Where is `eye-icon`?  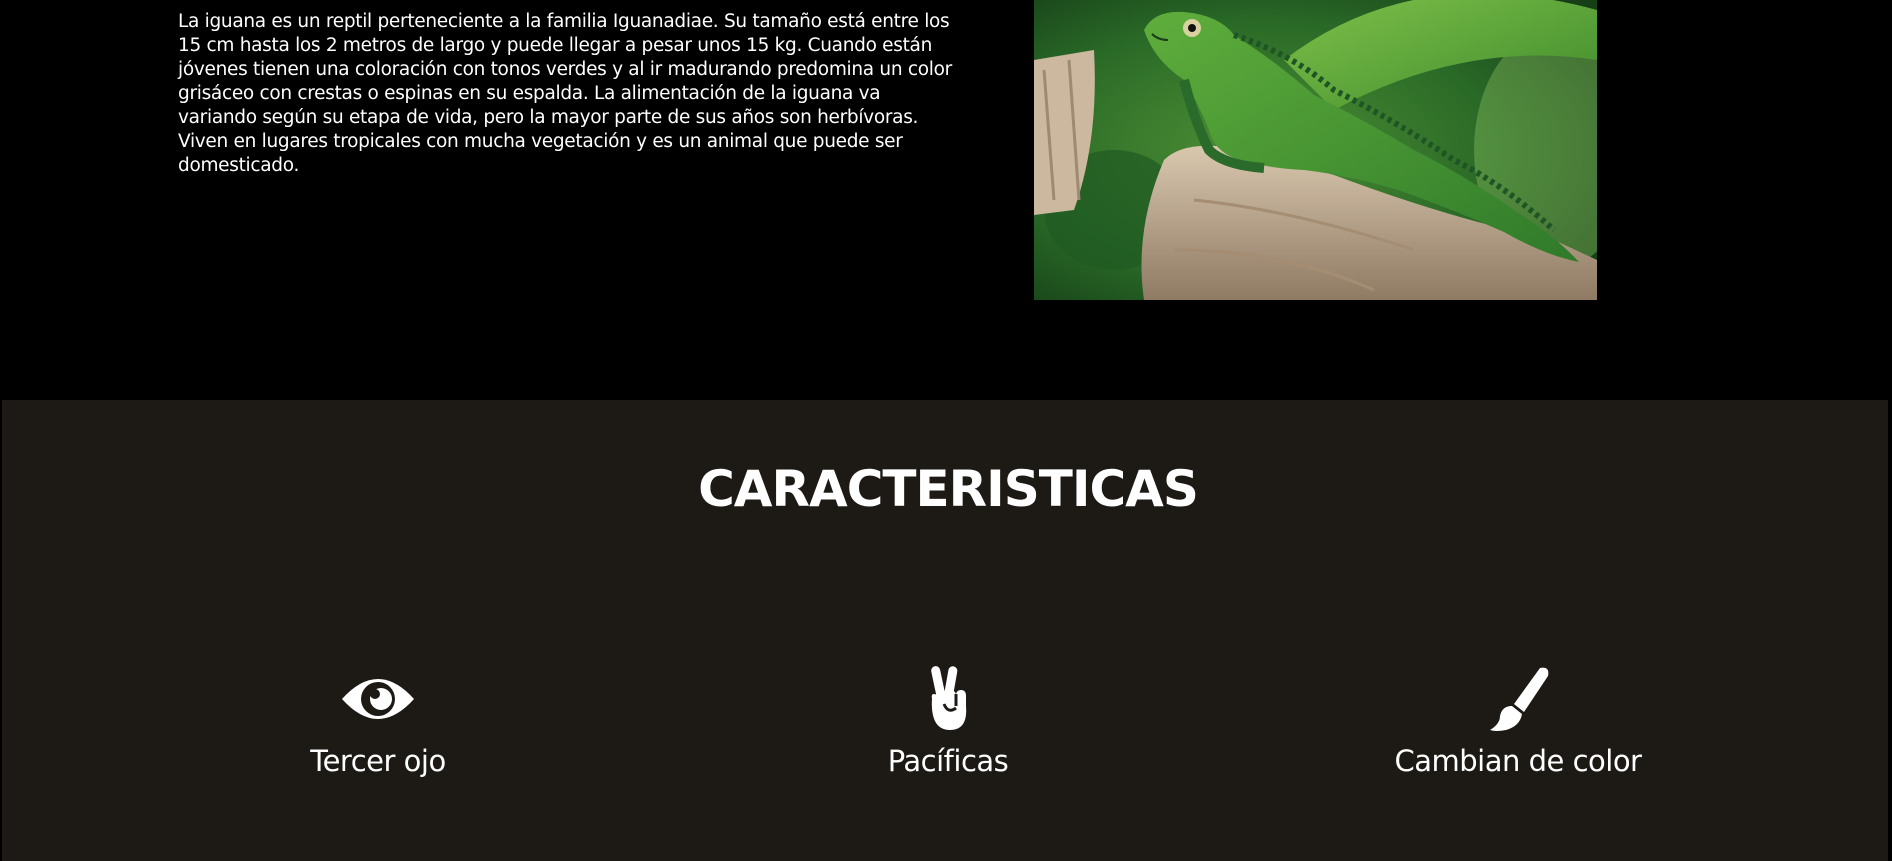
eye-icon is located at coordinates (378, 699).